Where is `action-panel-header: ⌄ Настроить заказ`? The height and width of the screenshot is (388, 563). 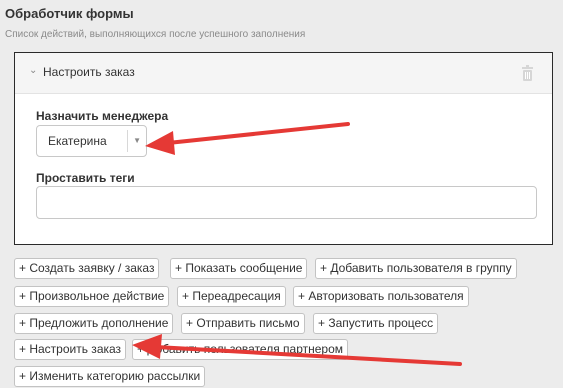
action-panel-header: ⌄ Настроить заказ is located at coordinates (283, 73).